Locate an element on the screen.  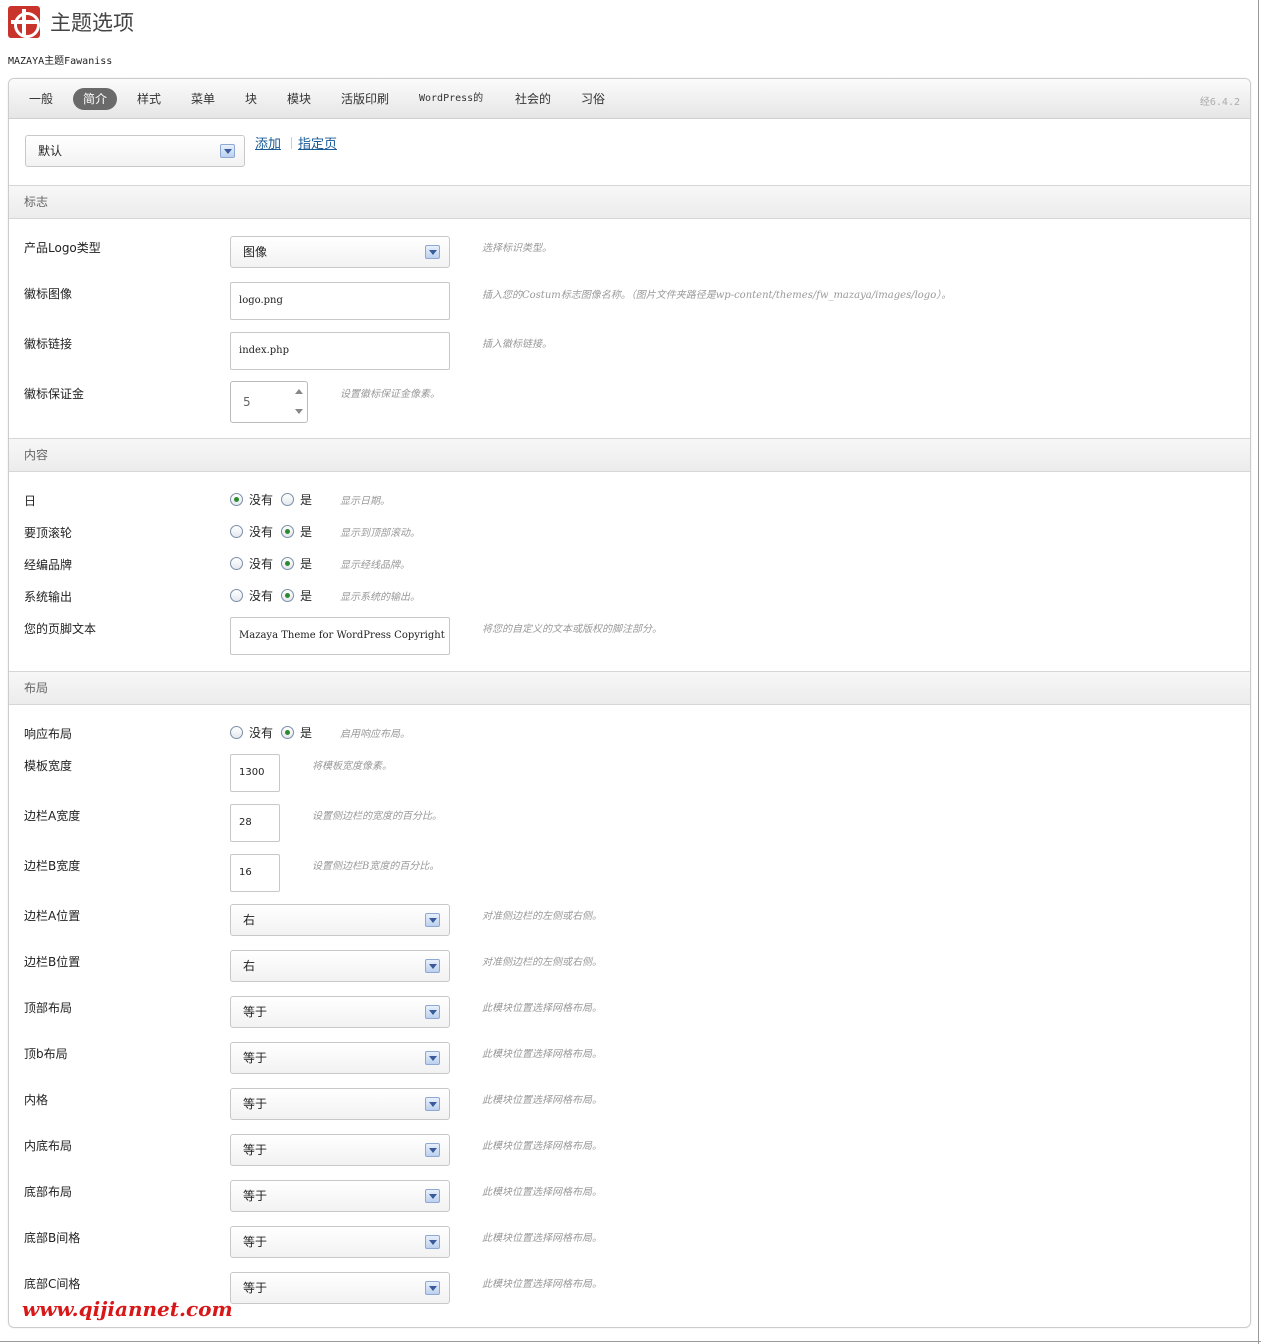
logo-link-hint: 插入徽标链接。 is located at coordinates (517, 344).